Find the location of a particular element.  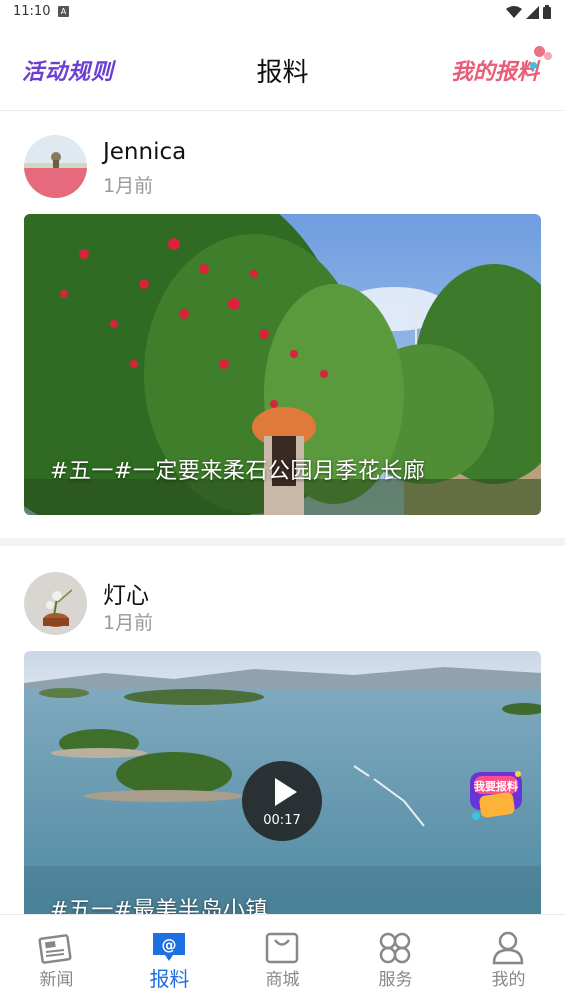

tab-mine: 我的 is located at coordinates (508, 960).